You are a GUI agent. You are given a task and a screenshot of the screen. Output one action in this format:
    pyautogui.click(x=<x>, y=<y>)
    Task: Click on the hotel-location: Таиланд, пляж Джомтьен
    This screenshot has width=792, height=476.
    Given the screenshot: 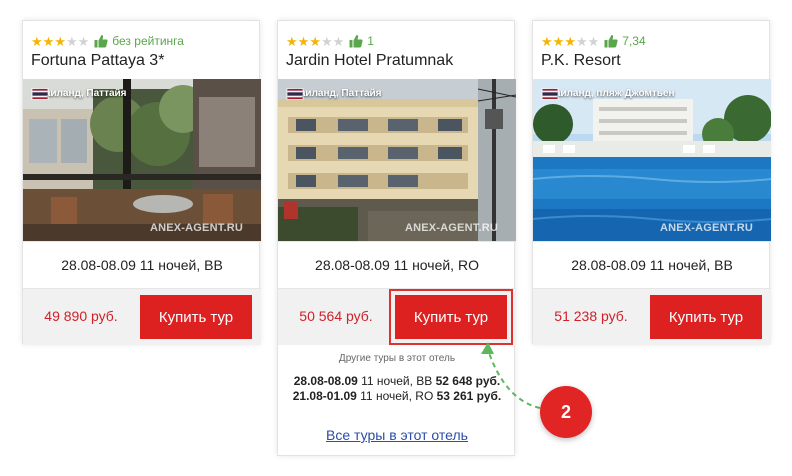 What is the action you would take?
    pyautogui.click(x=608, y=94)
    